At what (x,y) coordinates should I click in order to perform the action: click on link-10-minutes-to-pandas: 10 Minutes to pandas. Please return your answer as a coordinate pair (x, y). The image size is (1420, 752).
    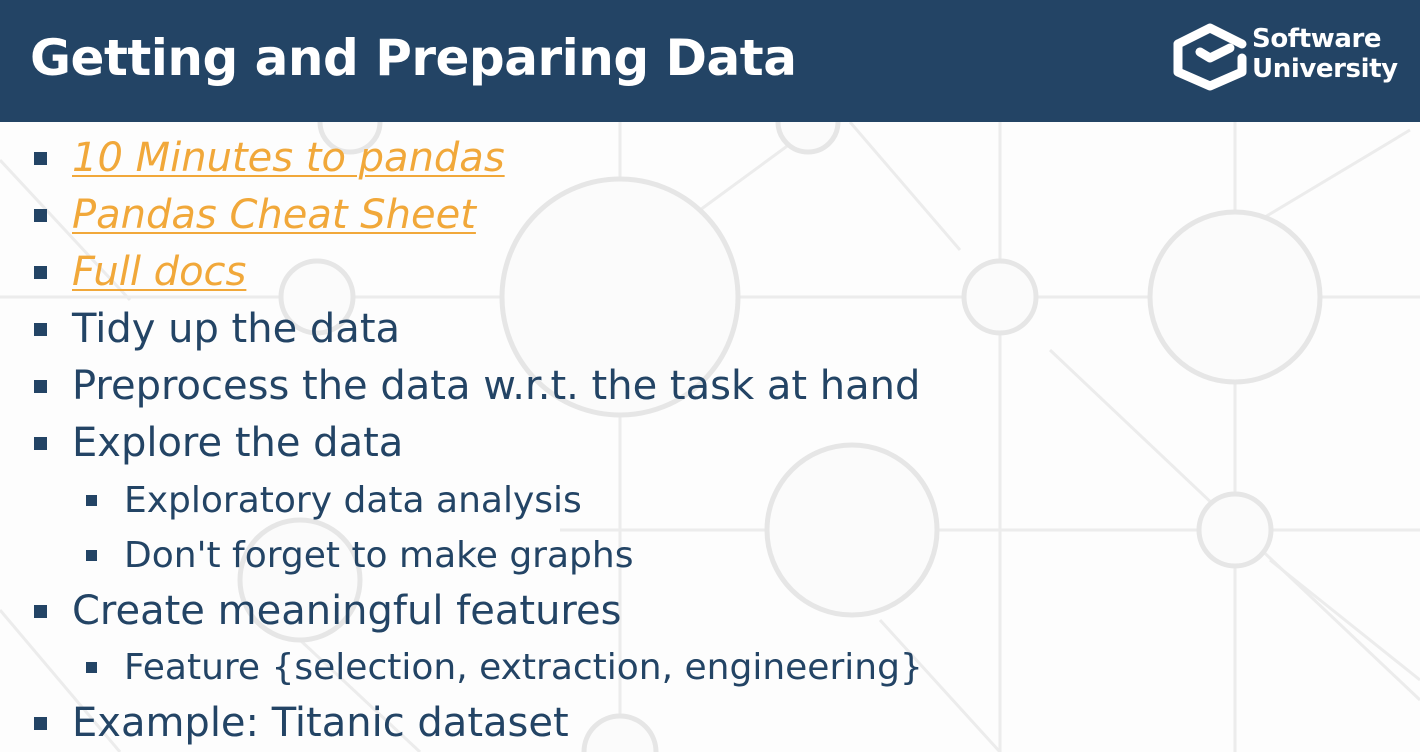
    Looking at the image, I should click on (288, 158).